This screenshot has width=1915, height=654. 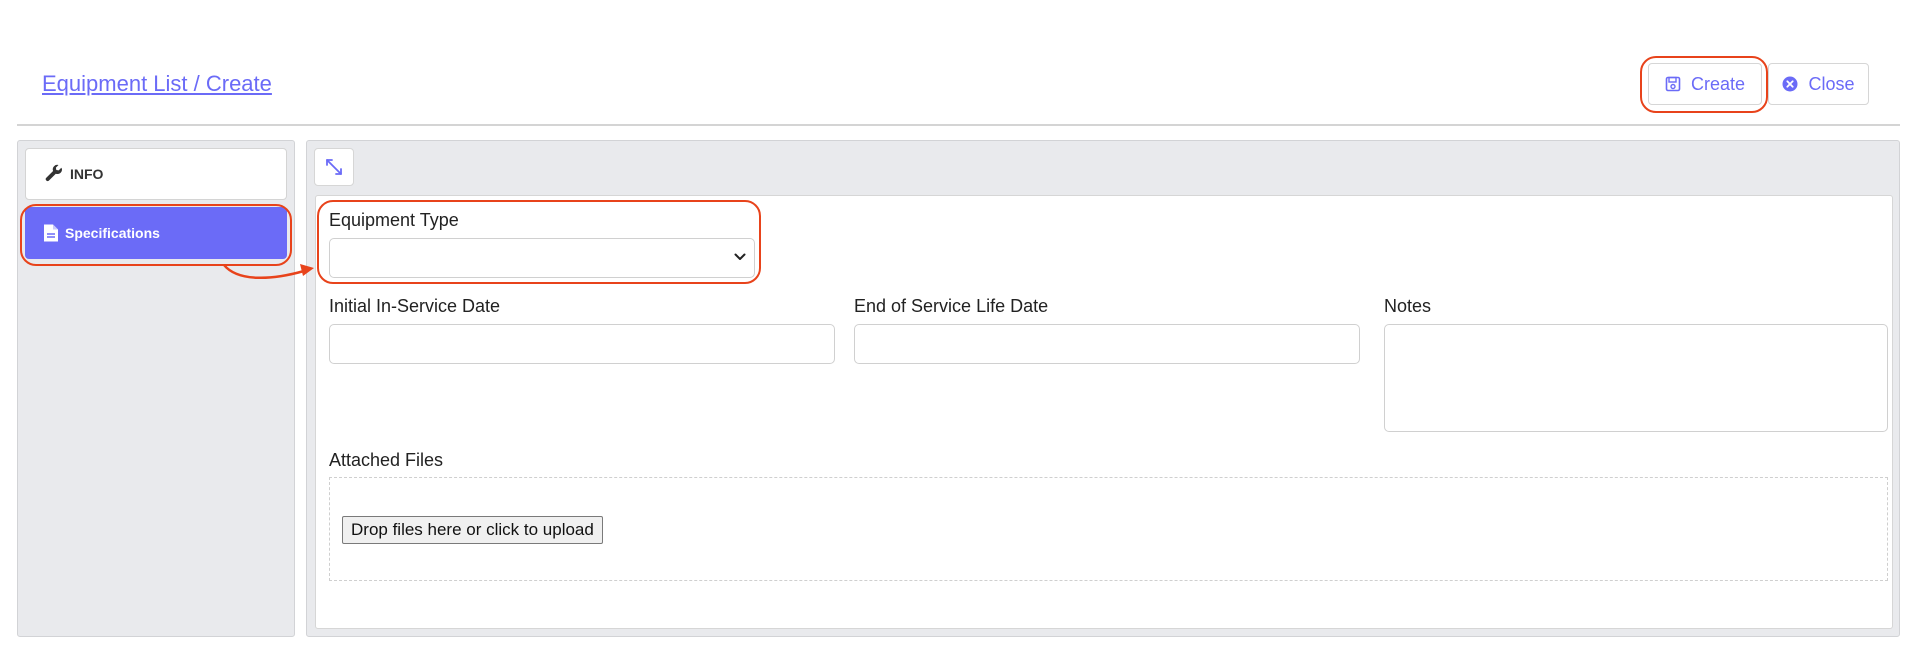 What do you see at coordinates (156, 174) in the screenshot?
I see `sidebar-item-info: INFO` at bounding box center [156, 174].